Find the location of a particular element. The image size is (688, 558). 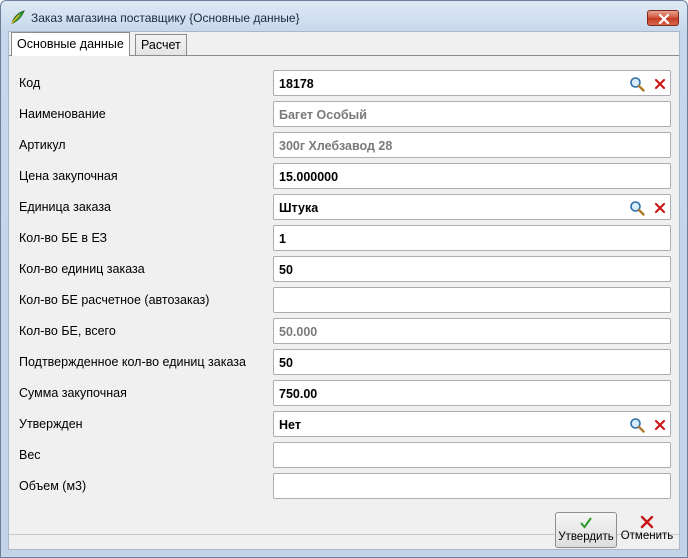

field-label: Кол-во БЕ расчетное (автозаказ) is located at coordinates (114, 300).